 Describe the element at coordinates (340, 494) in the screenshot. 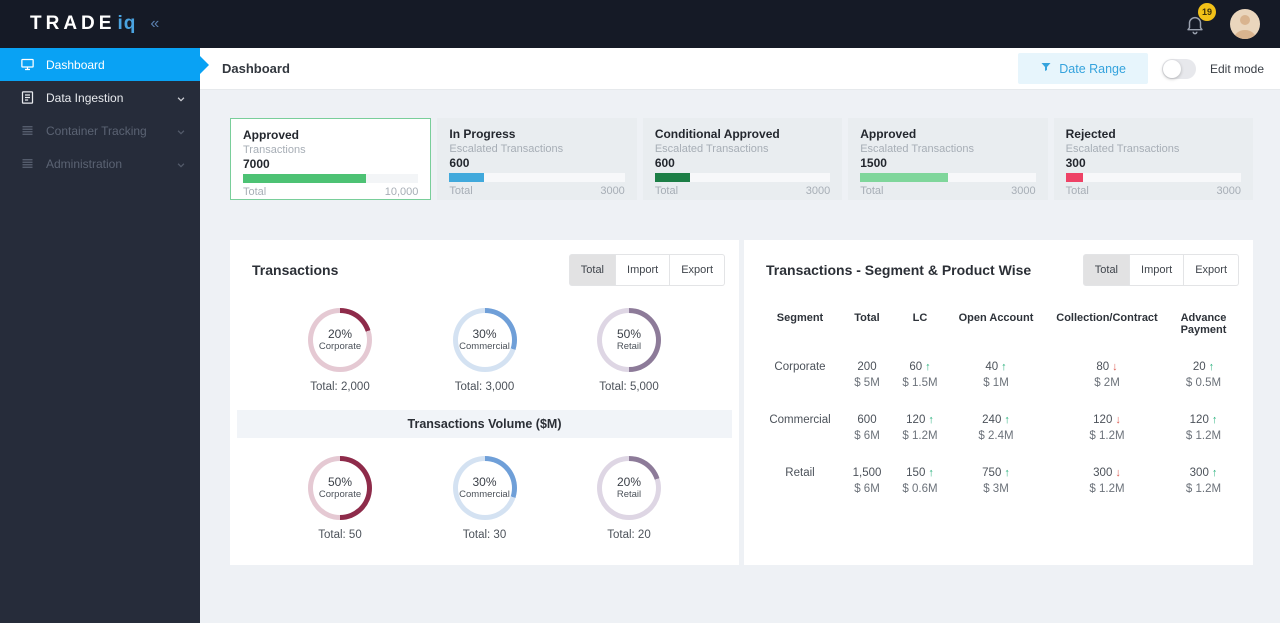

I see `donut-segment-label: Corporate` at that location.